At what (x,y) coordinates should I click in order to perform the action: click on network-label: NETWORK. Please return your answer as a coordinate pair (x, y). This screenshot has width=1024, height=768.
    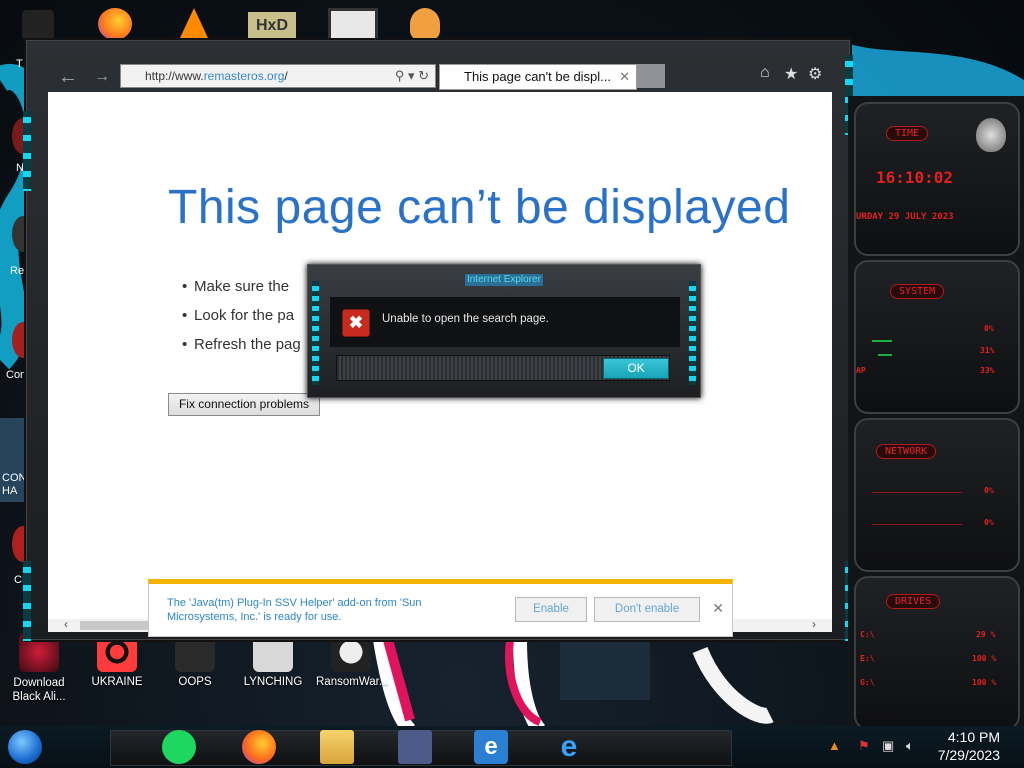
    Looking at the image, I should click on (906, 451).